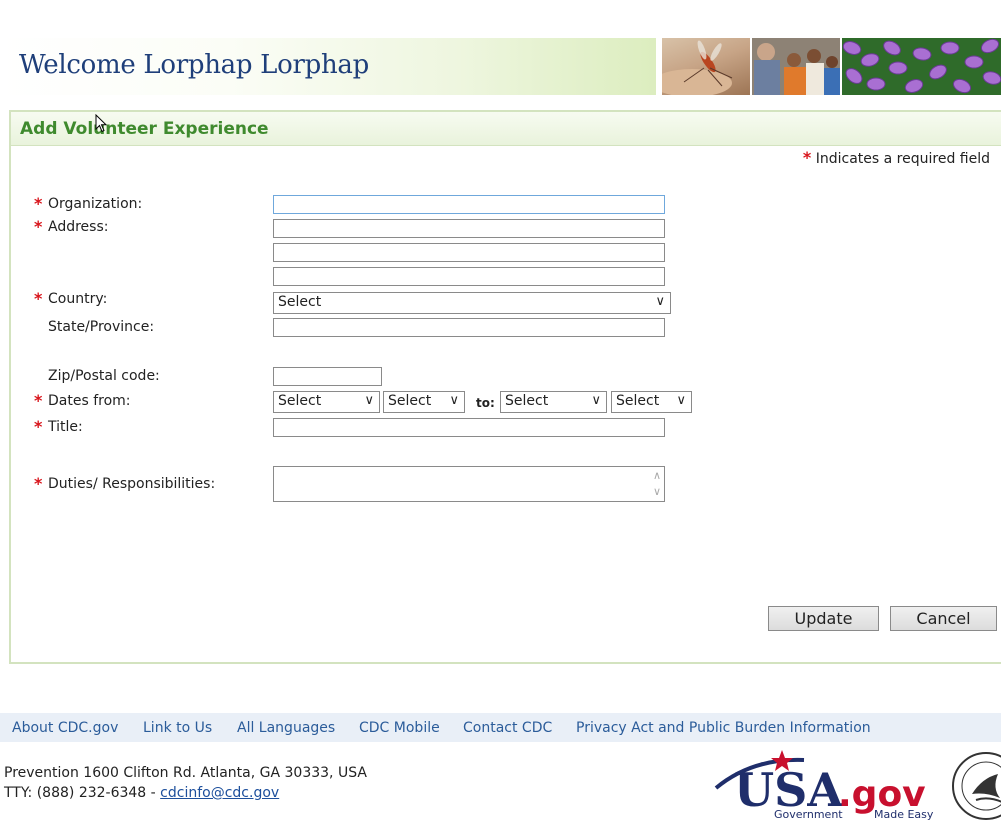  Describe the element at coordinates (796, 66) in the screenshot. I see `people-photo` at that location.